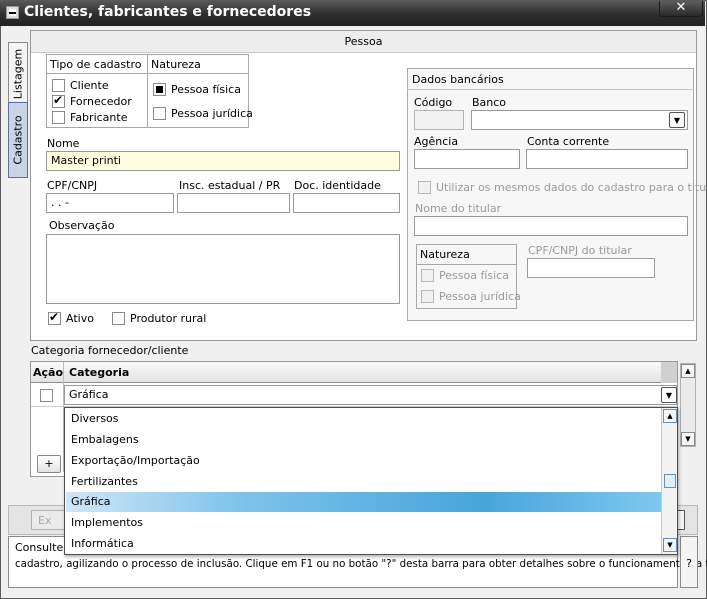 This screenshot has height=599, width=707. I want to click on categoria-section-label: Categoria fornecedor/cliente, so click(110, 350).